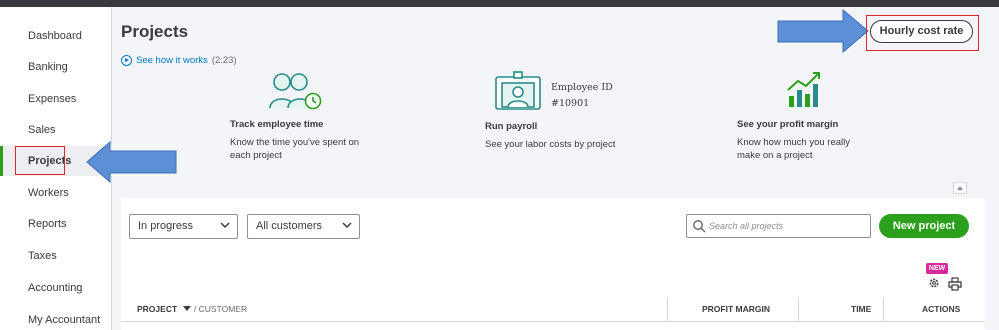  I want to click on top-bar, so click(499, 3).